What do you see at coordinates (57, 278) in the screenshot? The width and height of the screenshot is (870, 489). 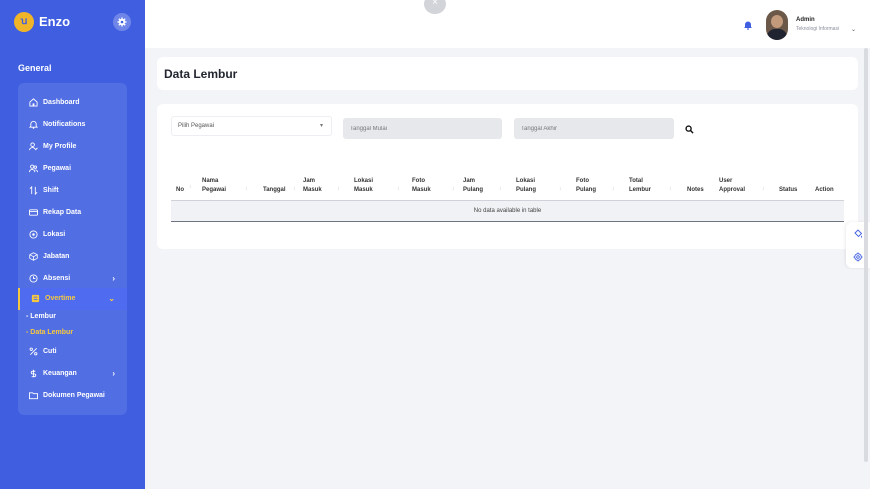 I see `sidebar-item-label: Absensi` at bounding box center [57, 278].